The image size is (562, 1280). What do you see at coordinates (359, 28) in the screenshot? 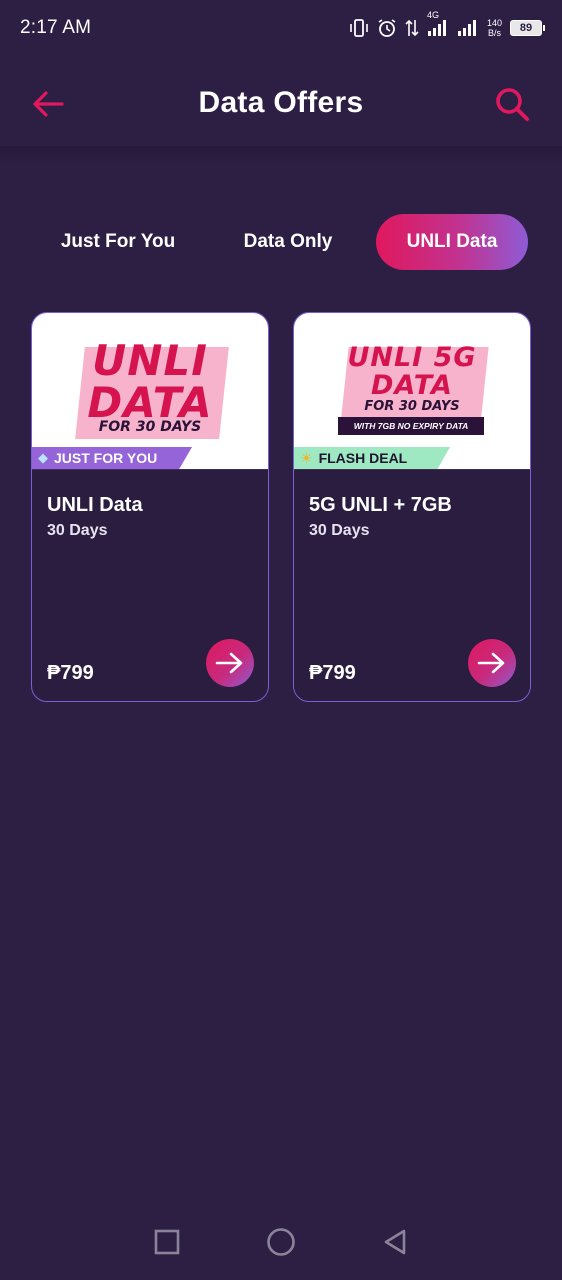
I see `vibrate-icon` at bounding box center [359, 28].